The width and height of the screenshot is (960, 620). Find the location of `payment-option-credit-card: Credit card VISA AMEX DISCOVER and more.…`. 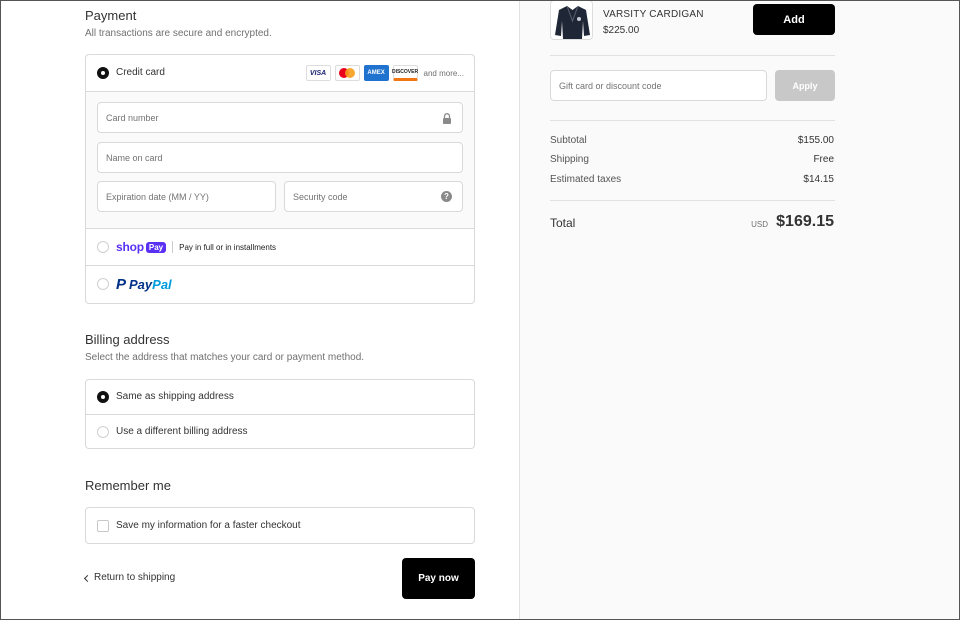

payment-option-credit-card: Credit card VISA AMEX DISCOVER and more.… is located at coordinates (280, 73).